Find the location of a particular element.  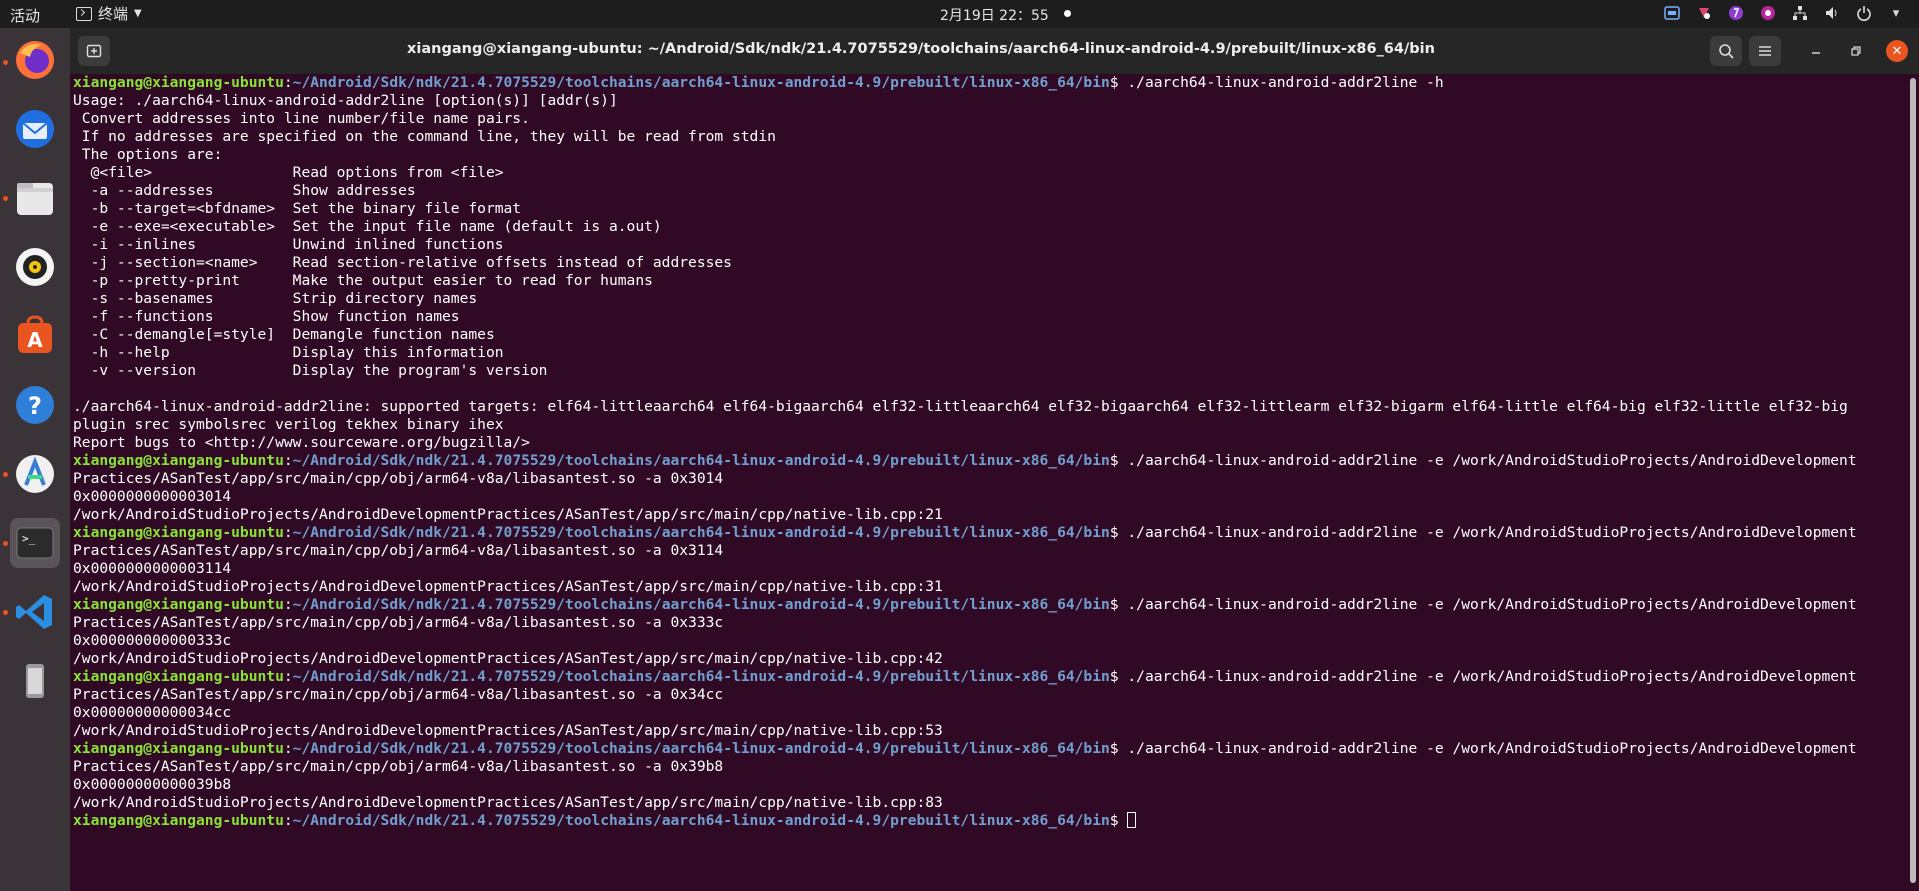

app-menu: 终端 ▼ is located at coordinates (109, 13).